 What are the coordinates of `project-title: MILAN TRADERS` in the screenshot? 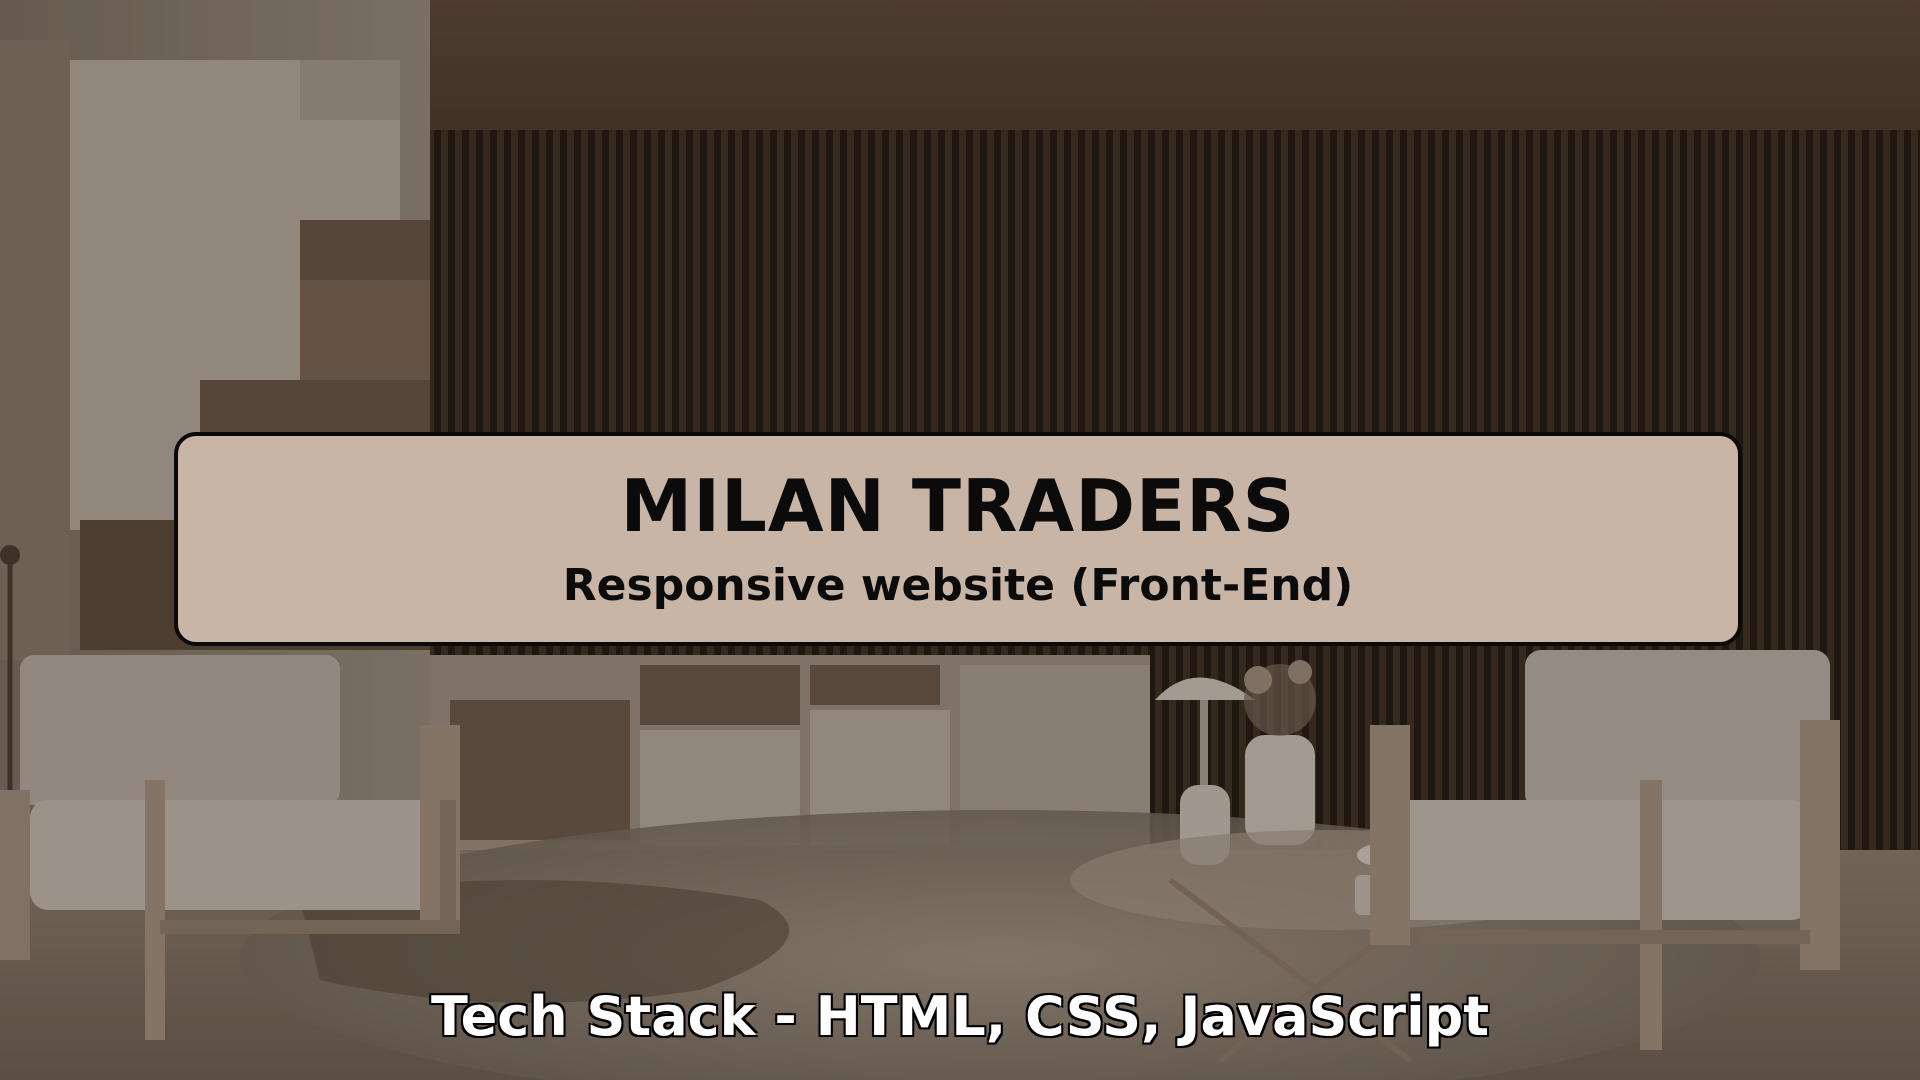 It's located at (958, 506).